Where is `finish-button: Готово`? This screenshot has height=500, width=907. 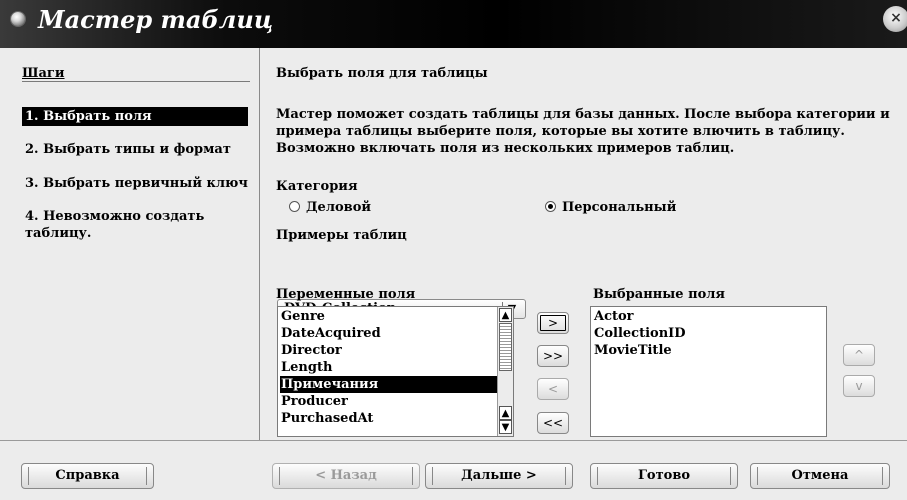 finish-button: Готово is located at coordinates (664, 476).